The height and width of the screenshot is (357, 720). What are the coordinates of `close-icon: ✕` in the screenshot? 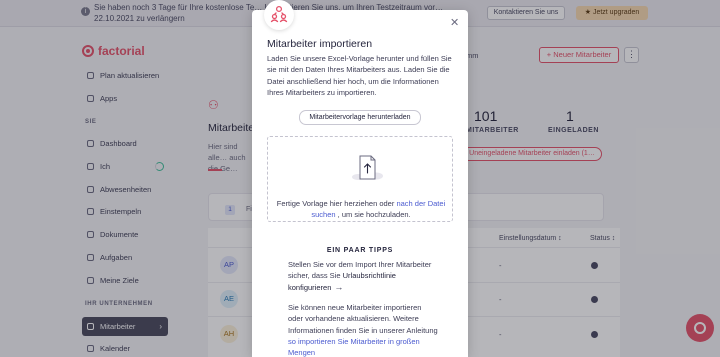 It's located at (454, 22).